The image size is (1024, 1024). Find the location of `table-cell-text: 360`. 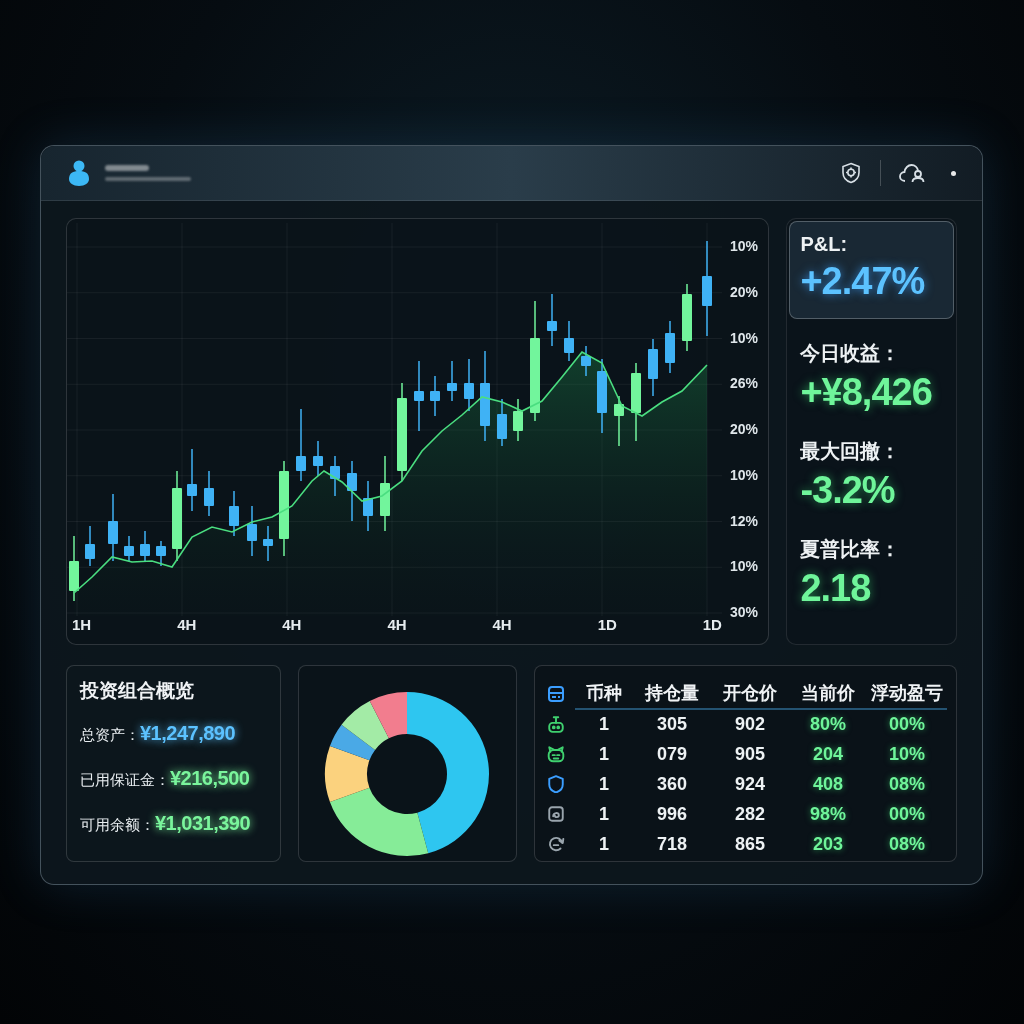

table-cell-text: 360 is located at coordinates (671, 784).